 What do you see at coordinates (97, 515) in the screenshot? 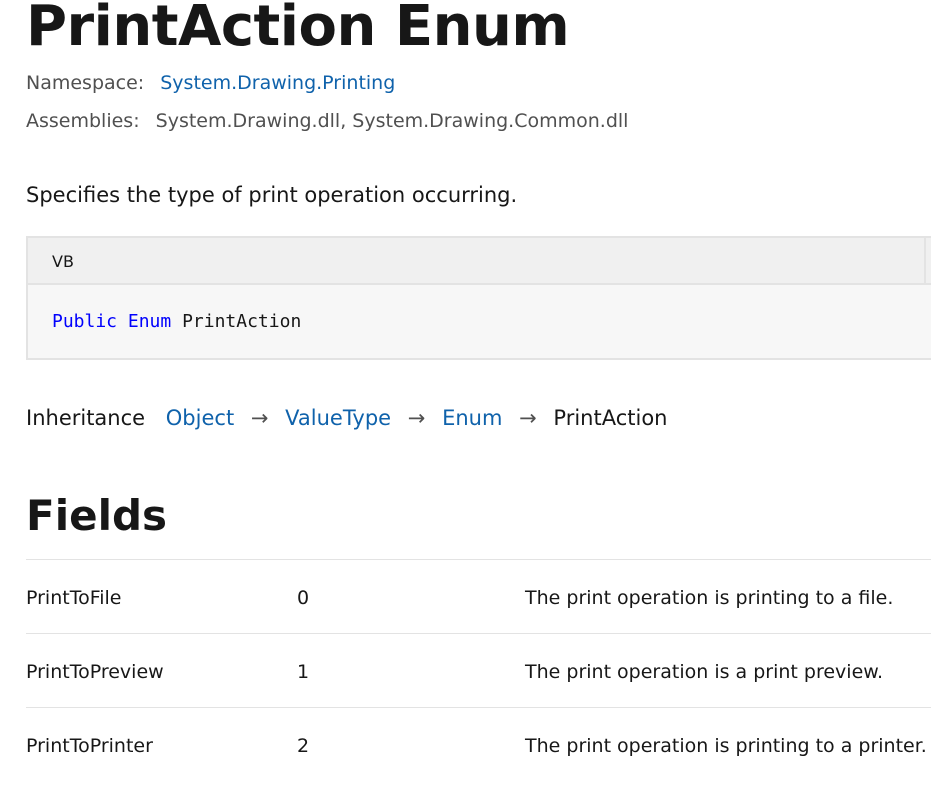
I see `fields-heading: Fields` at bounding box center [97, 515].